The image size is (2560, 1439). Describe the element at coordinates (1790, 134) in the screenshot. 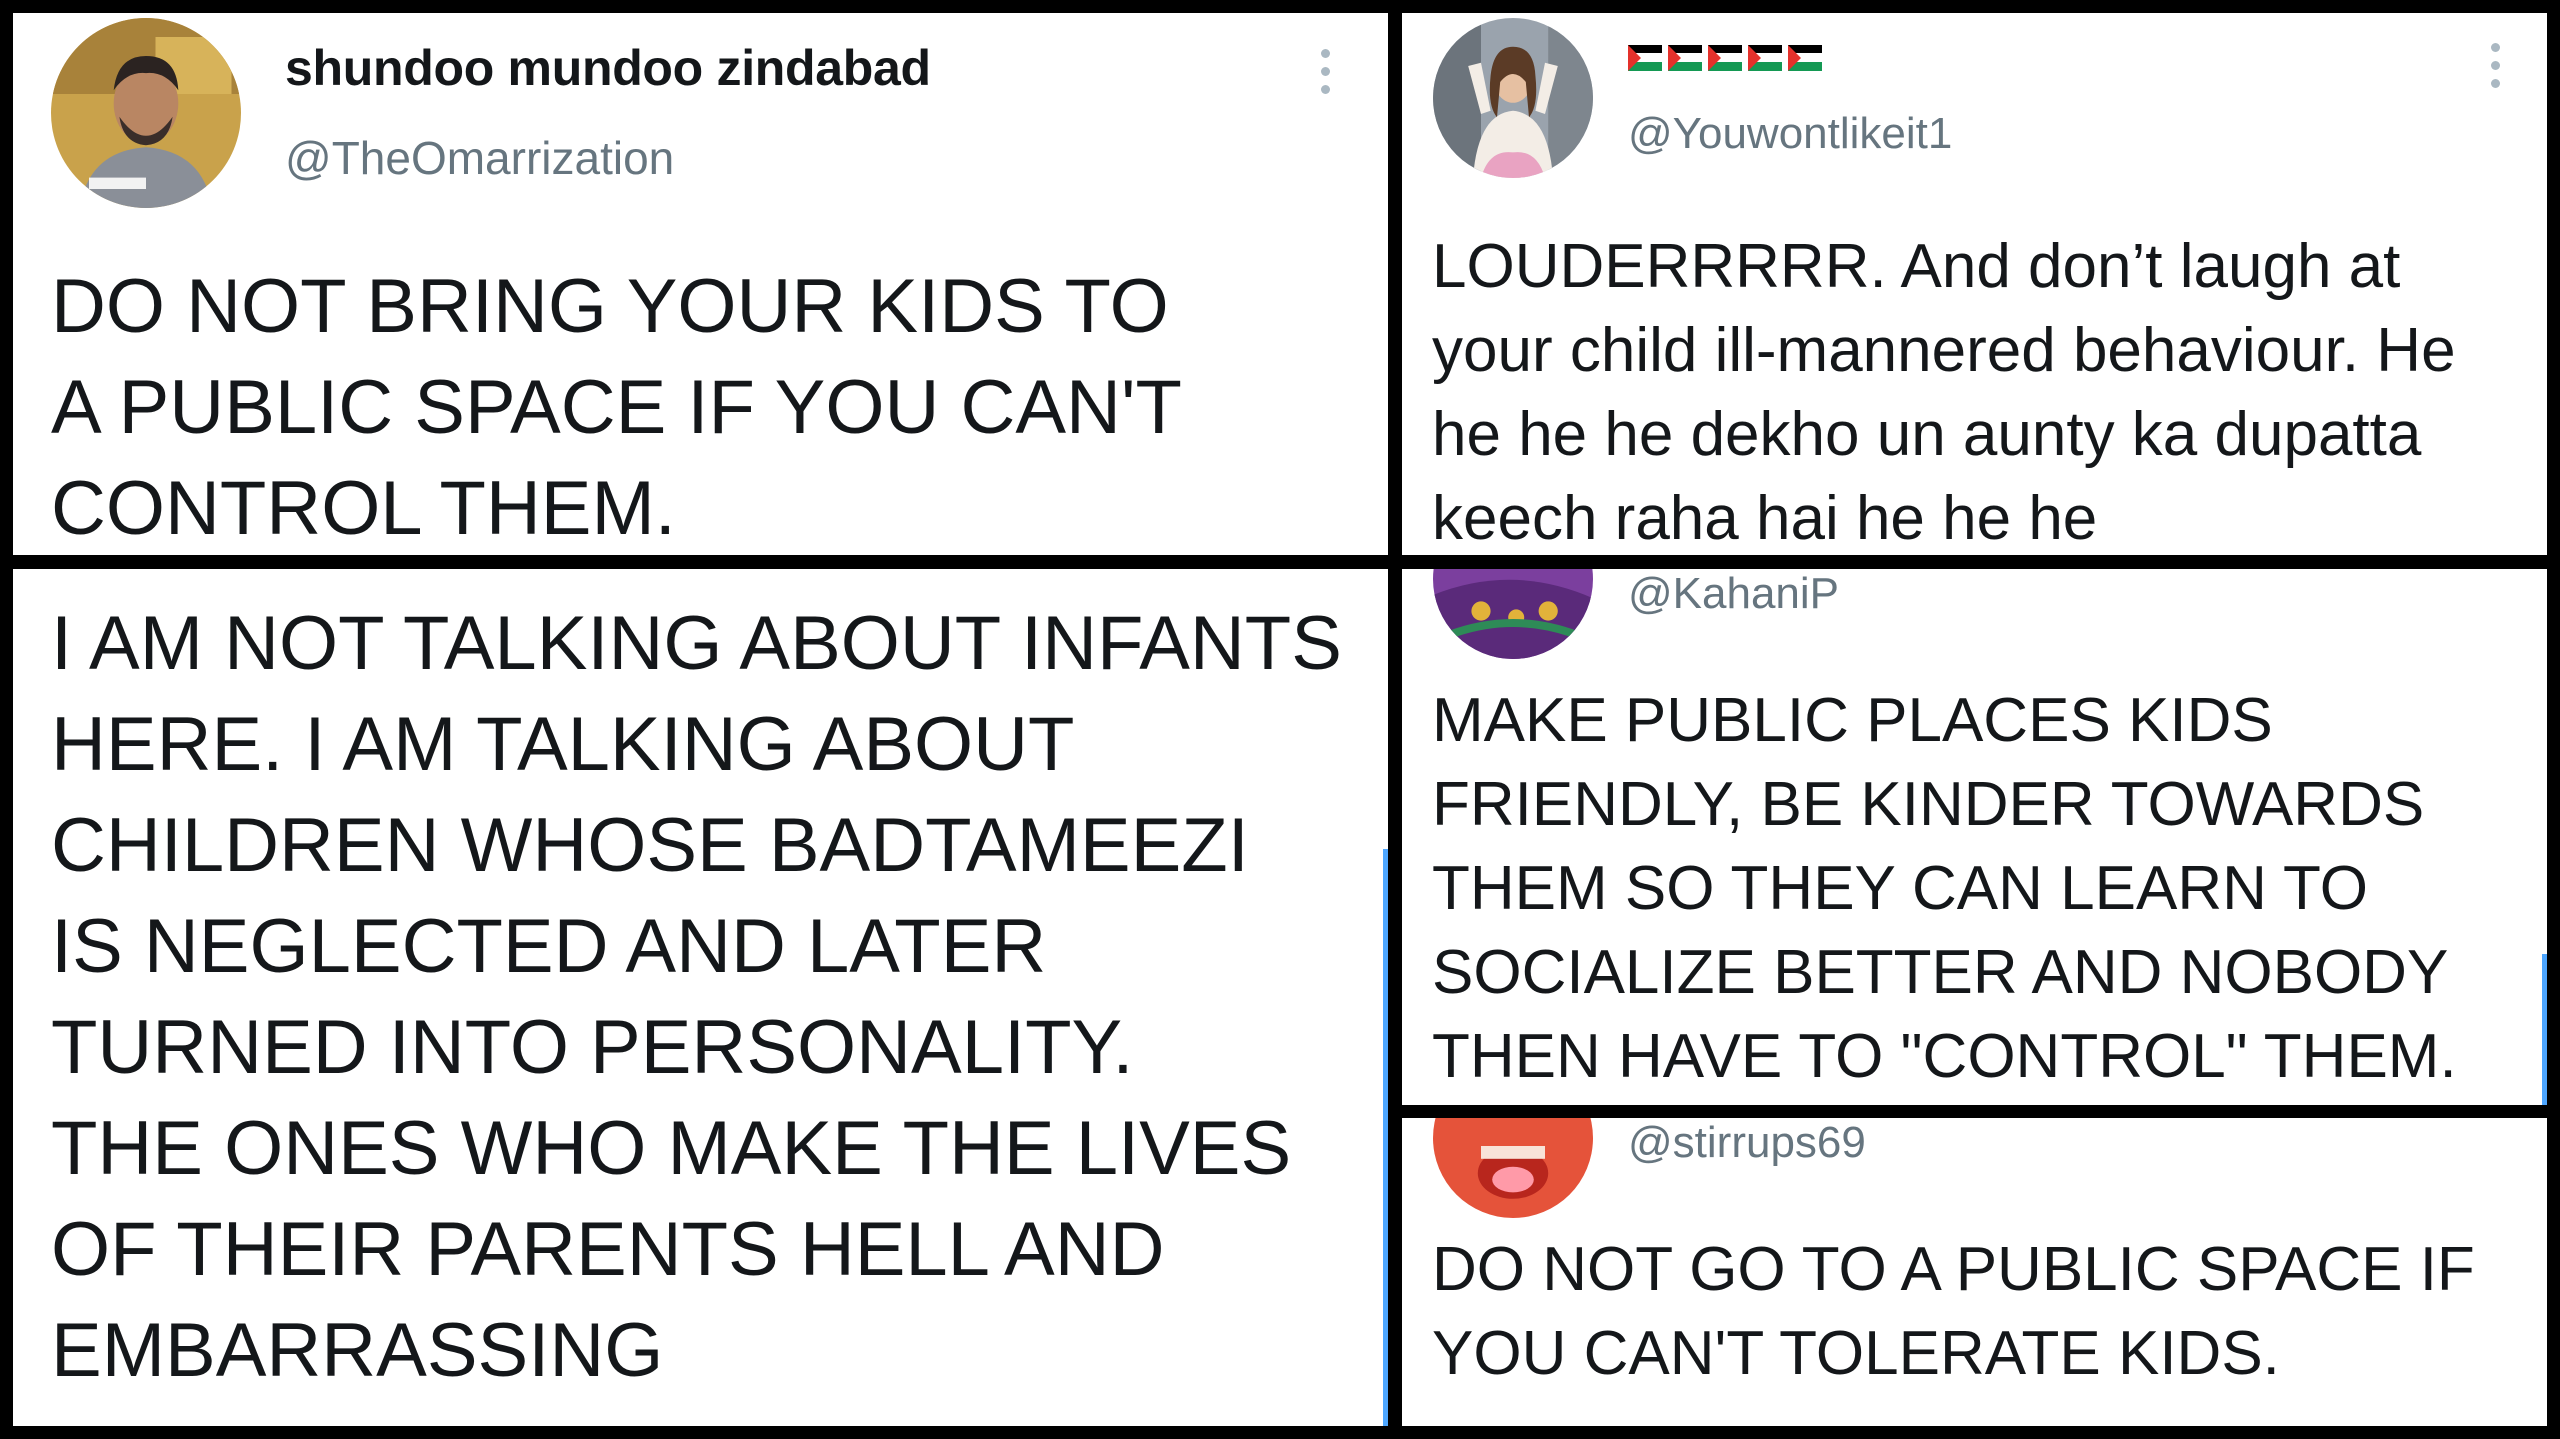

I see `user-handle: @Youwontlikeit1` at that location.